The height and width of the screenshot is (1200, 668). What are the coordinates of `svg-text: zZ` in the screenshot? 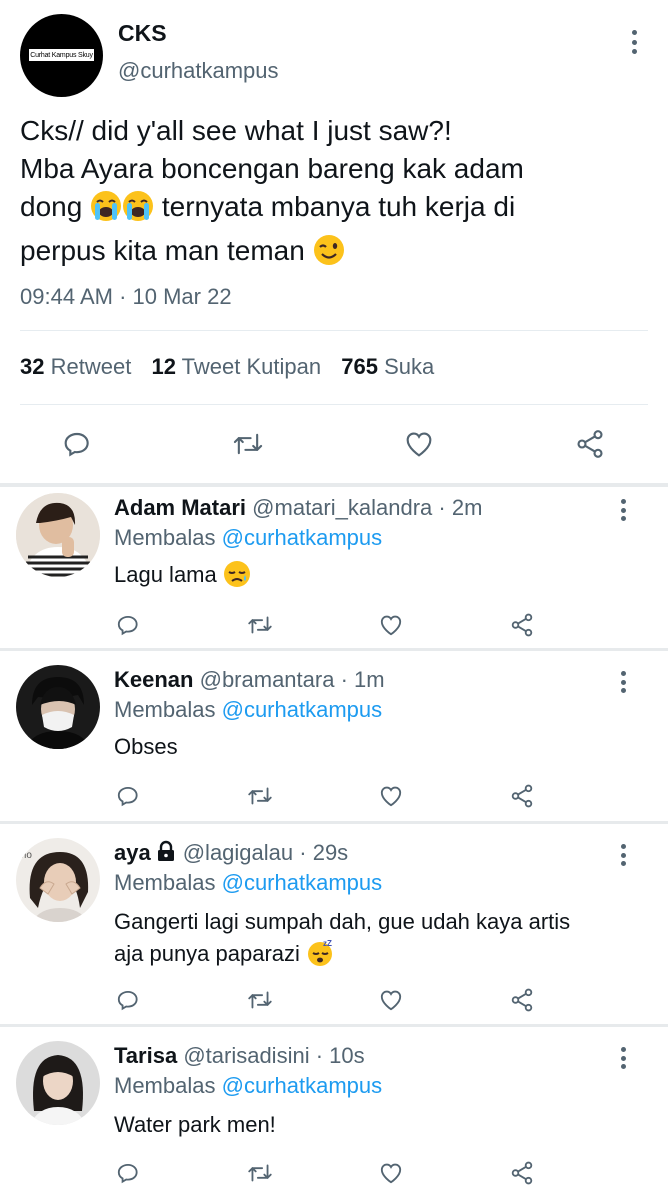 It's located at (327, 943).